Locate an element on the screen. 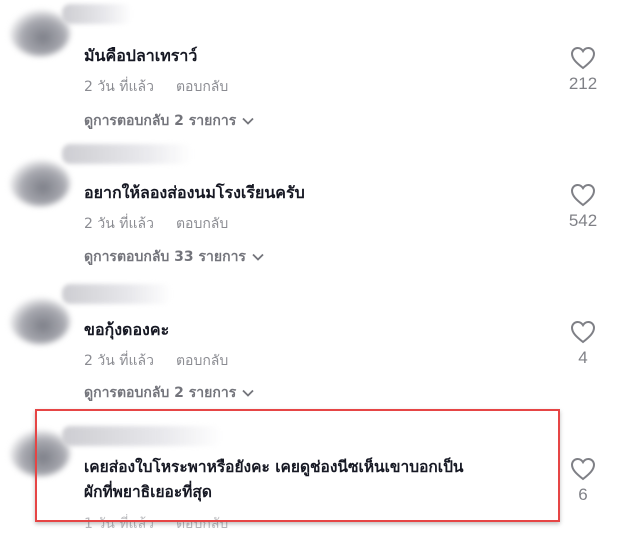 This screenshot has width=629, height=537. like-button: 6 is located at coordinates (583, 481).